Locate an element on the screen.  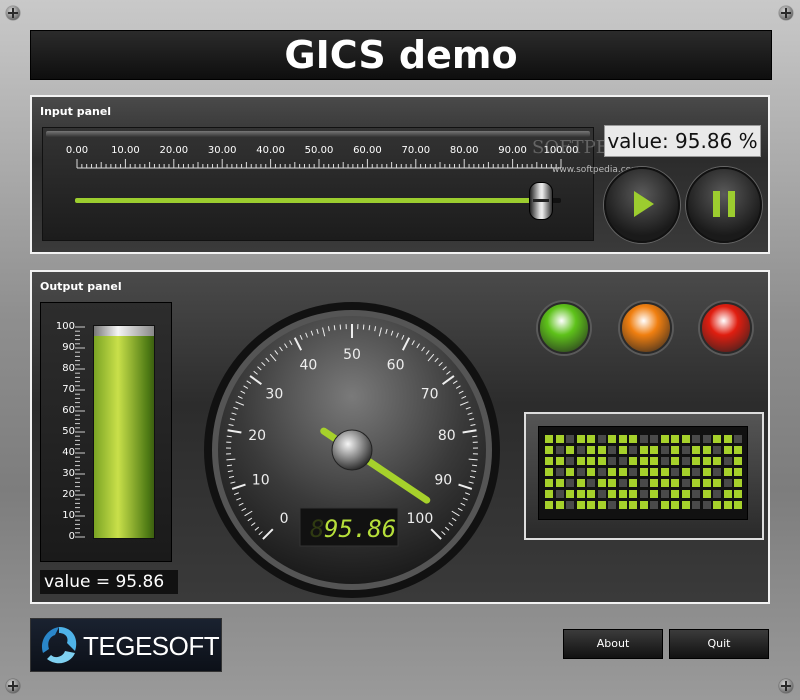
value-display: value: 95.86 % is located at coordinates (682, 141).